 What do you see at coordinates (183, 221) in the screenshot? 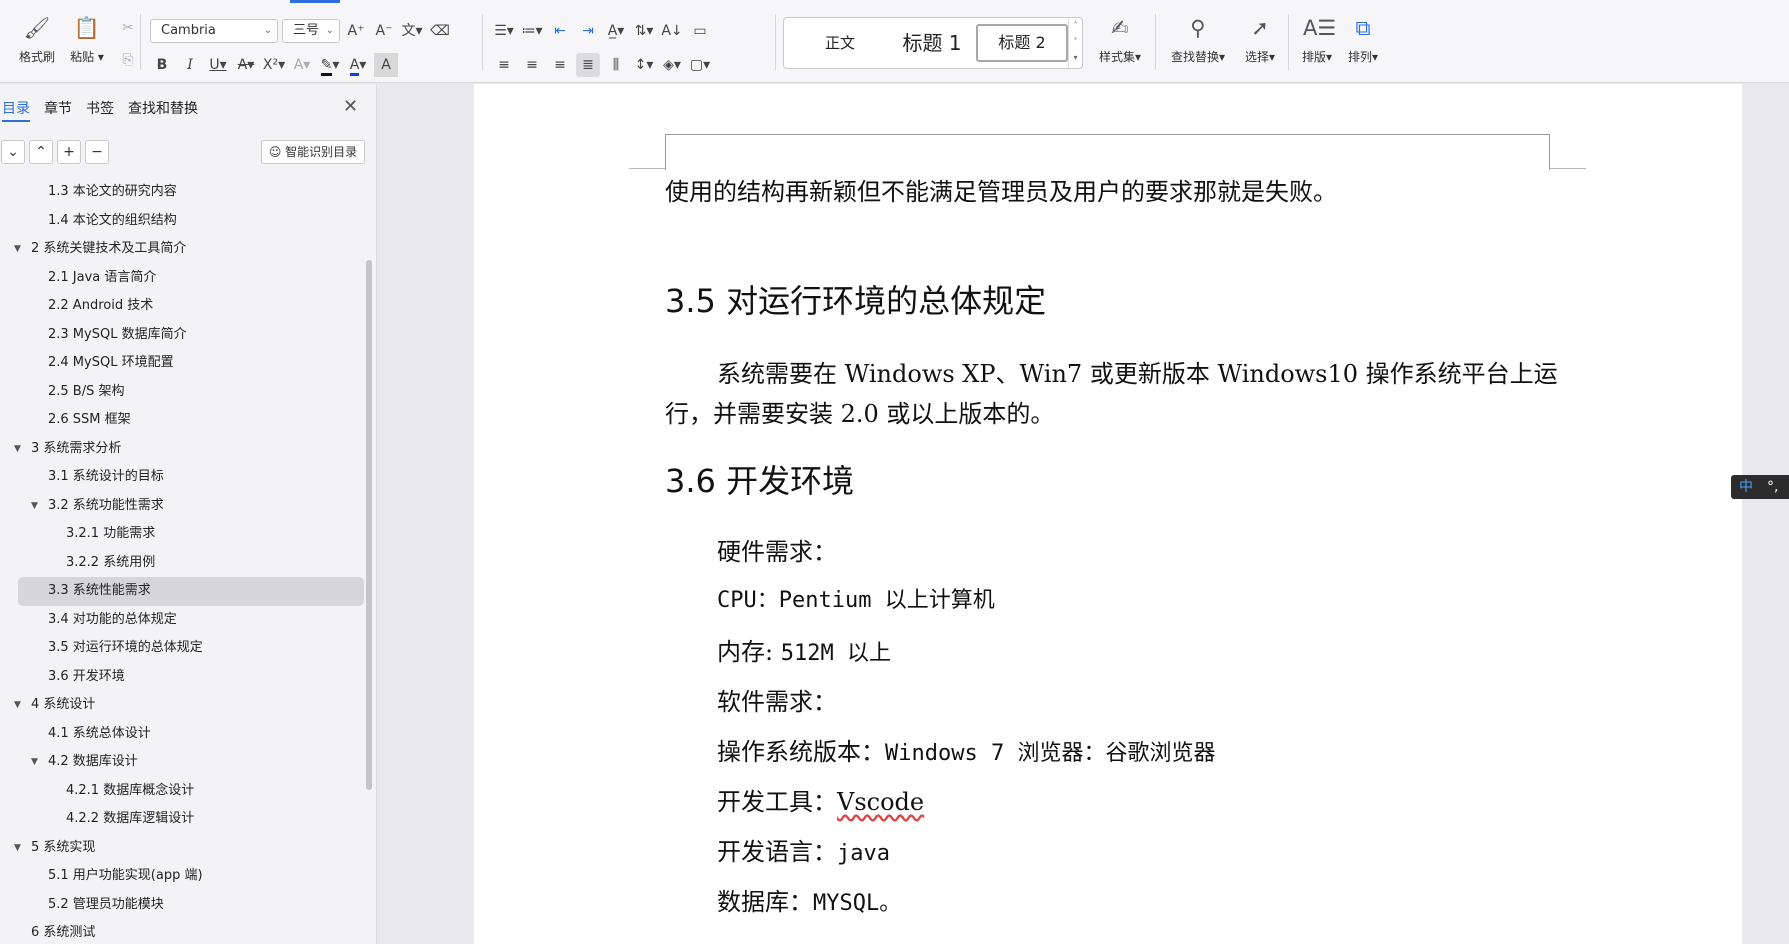
I see `toc-item: 1.4 本论文的组织结构` at bounding box center [183, 221].